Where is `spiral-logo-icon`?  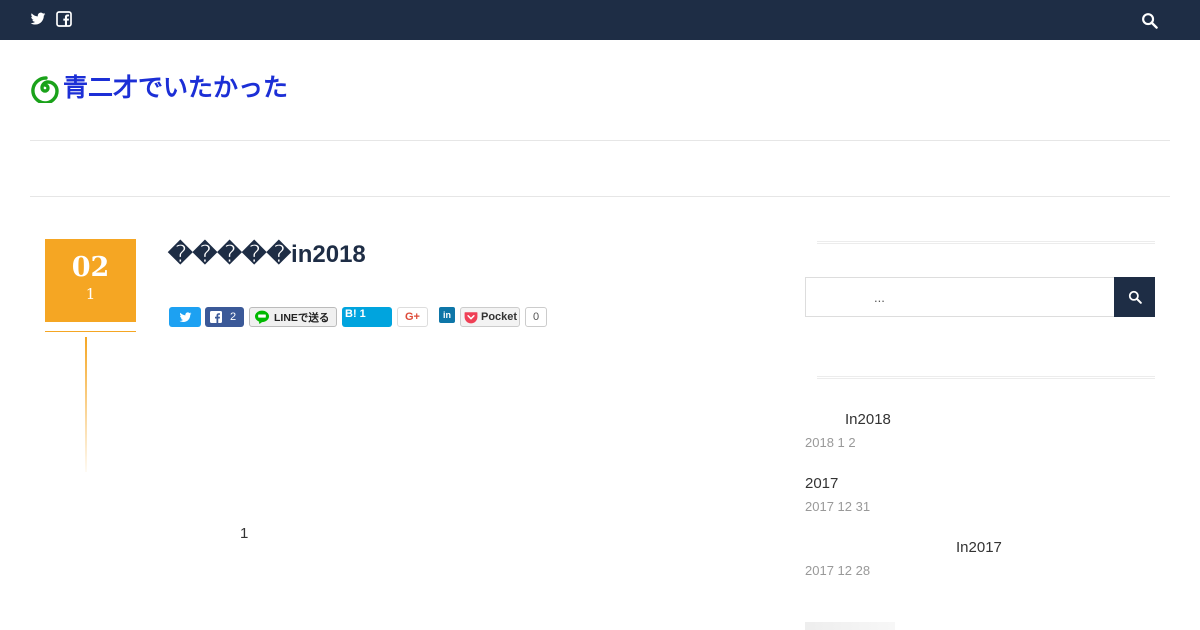 spiral-logo-icon is located at coordinates (45, 89).